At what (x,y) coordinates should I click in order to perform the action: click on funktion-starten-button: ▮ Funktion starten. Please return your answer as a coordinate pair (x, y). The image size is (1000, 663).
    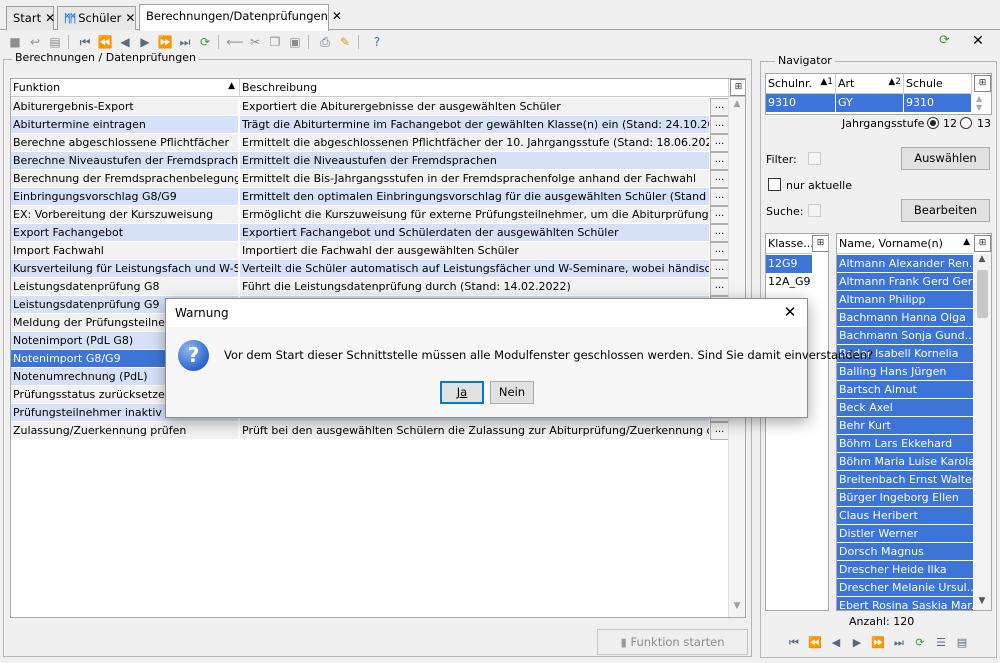
    Looking at the image, I should click on (672, 642).